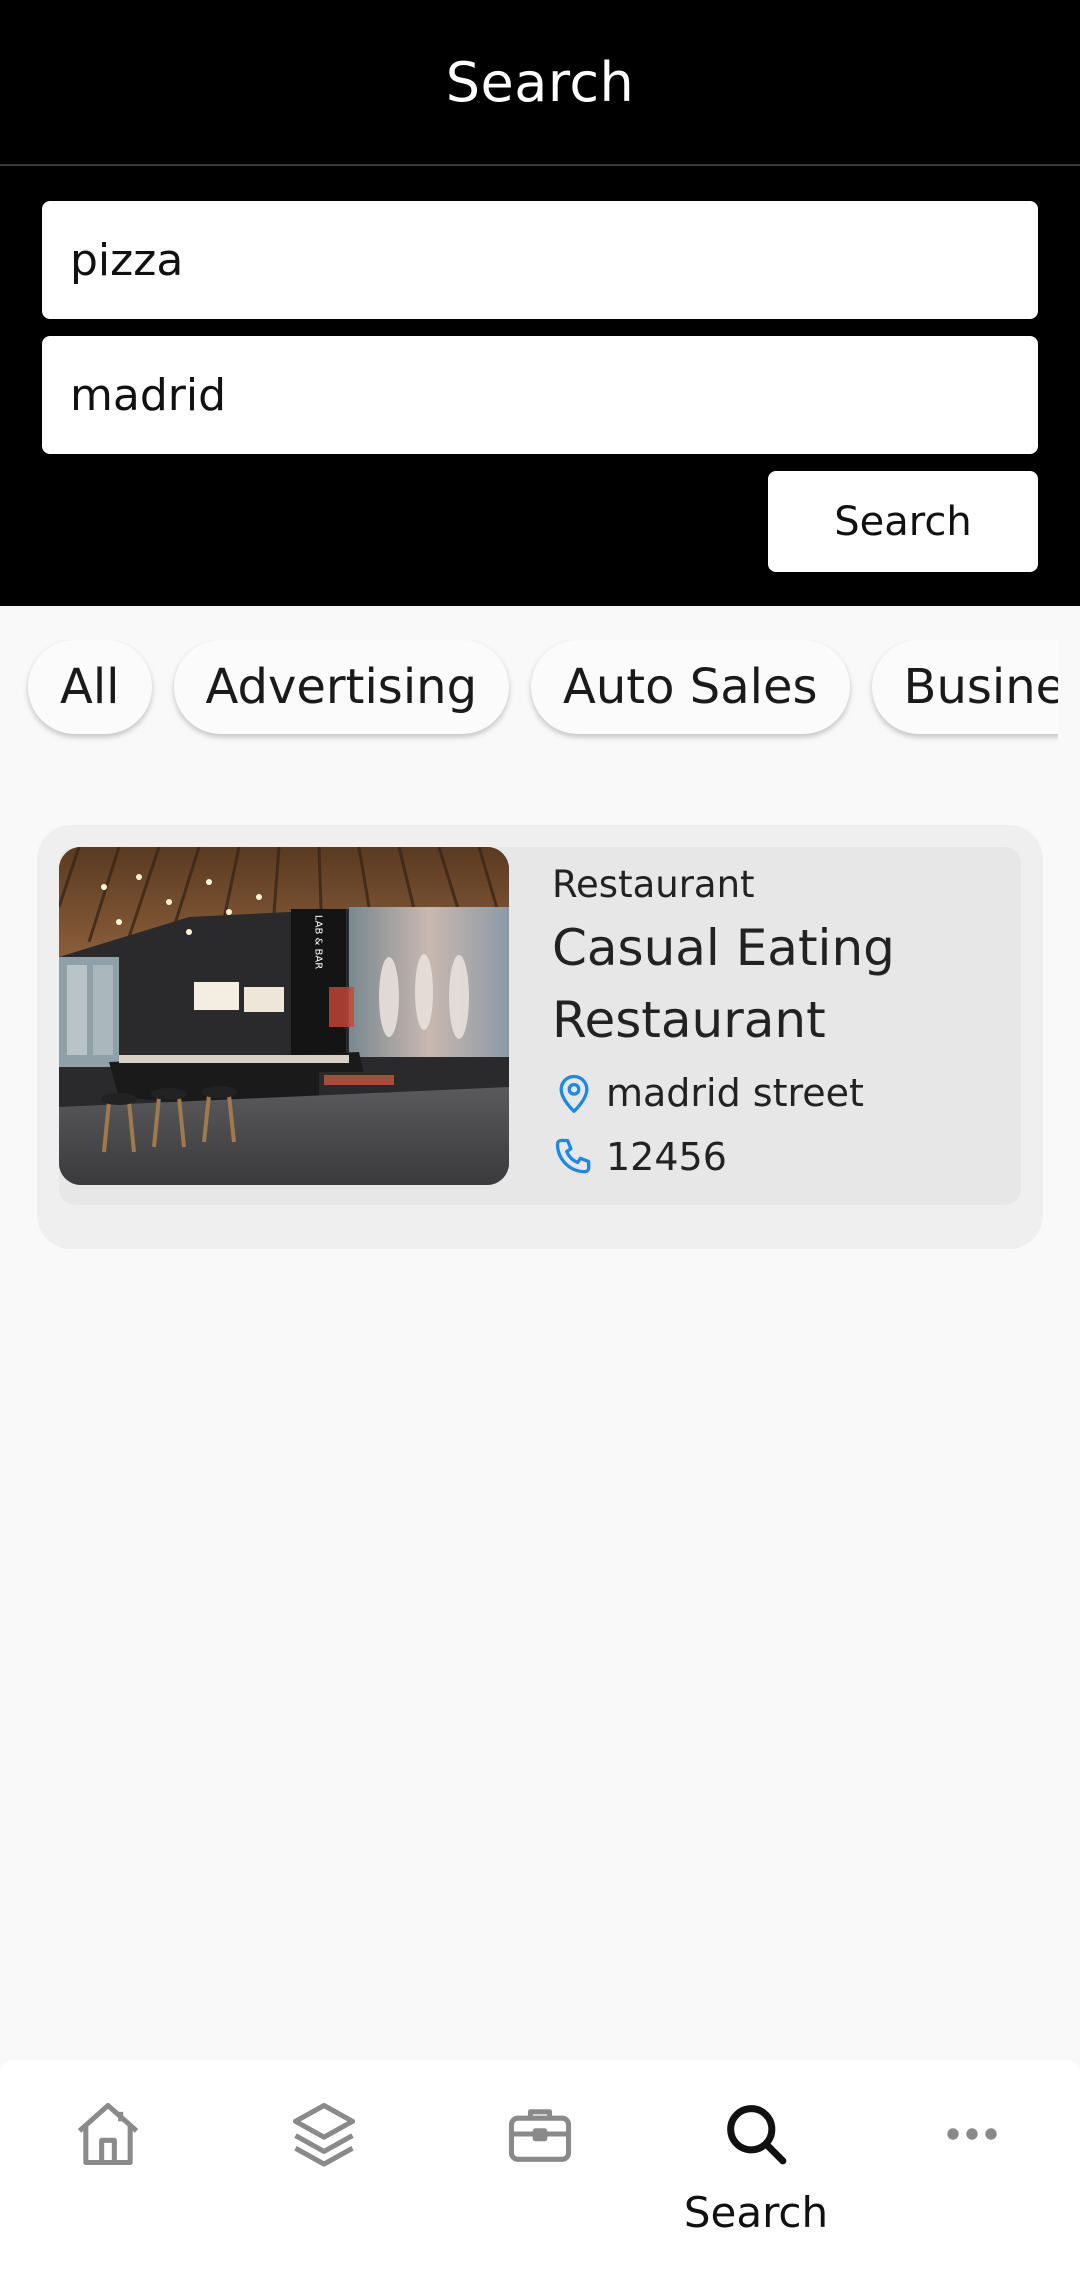 The width and height of the screenshot is (1080, 2269). What do you see at coordinates (690, 687) in the screenshot?
I see `chip-auto-sales: Auto Sales` at bounding box center [690, 687].